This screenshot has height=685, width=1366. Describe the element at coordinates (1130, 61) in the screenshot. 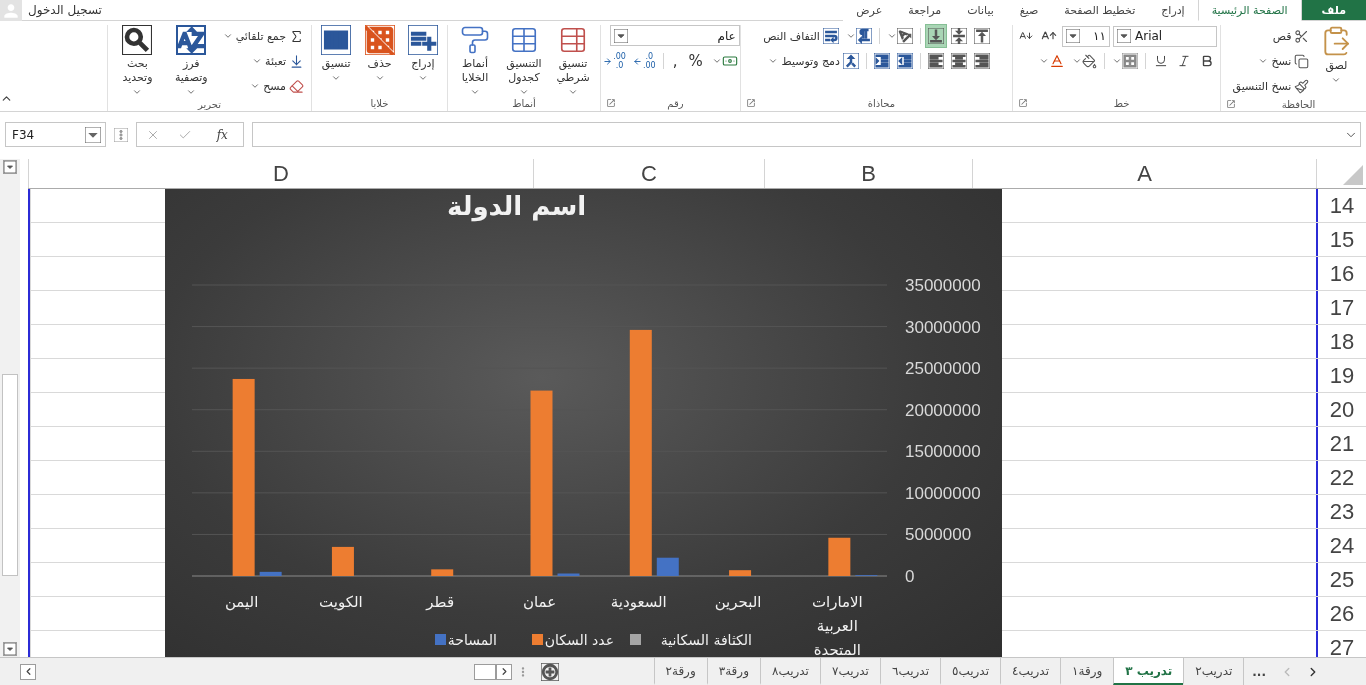

I see `border-icon` at that location.